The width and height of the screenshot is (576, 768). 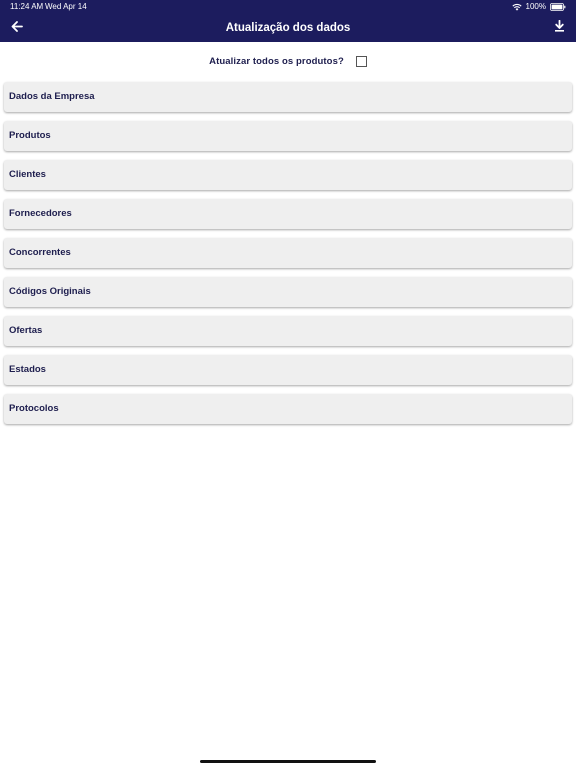 I want to click on status-right: 100%, so click(x=538, y=7).